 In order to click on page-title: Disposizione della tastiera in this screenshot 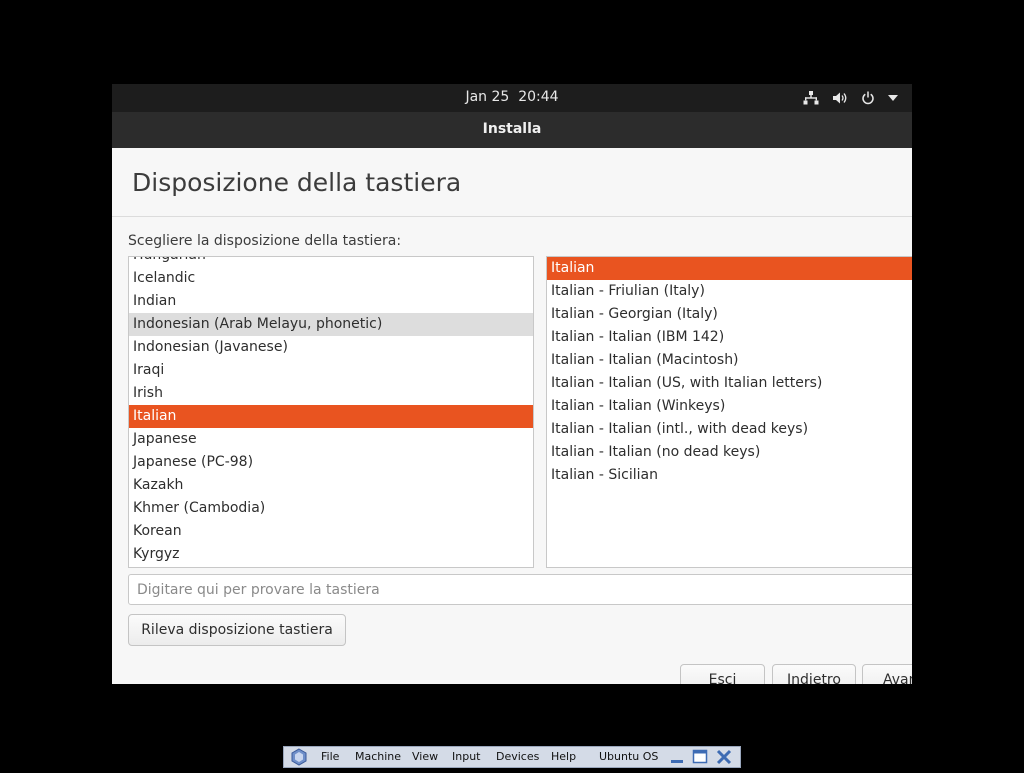, I will do `click(297, 182)`.